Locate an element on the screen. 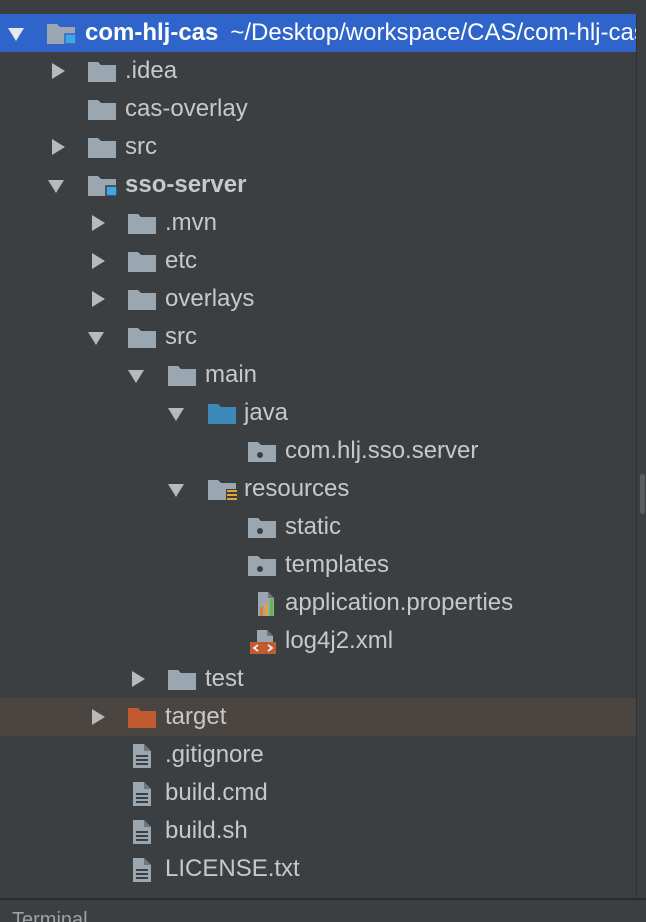 This screenshot has height=922, width=646. tree-row-license: LICENSE.txt is located at coordinates (318, 869).